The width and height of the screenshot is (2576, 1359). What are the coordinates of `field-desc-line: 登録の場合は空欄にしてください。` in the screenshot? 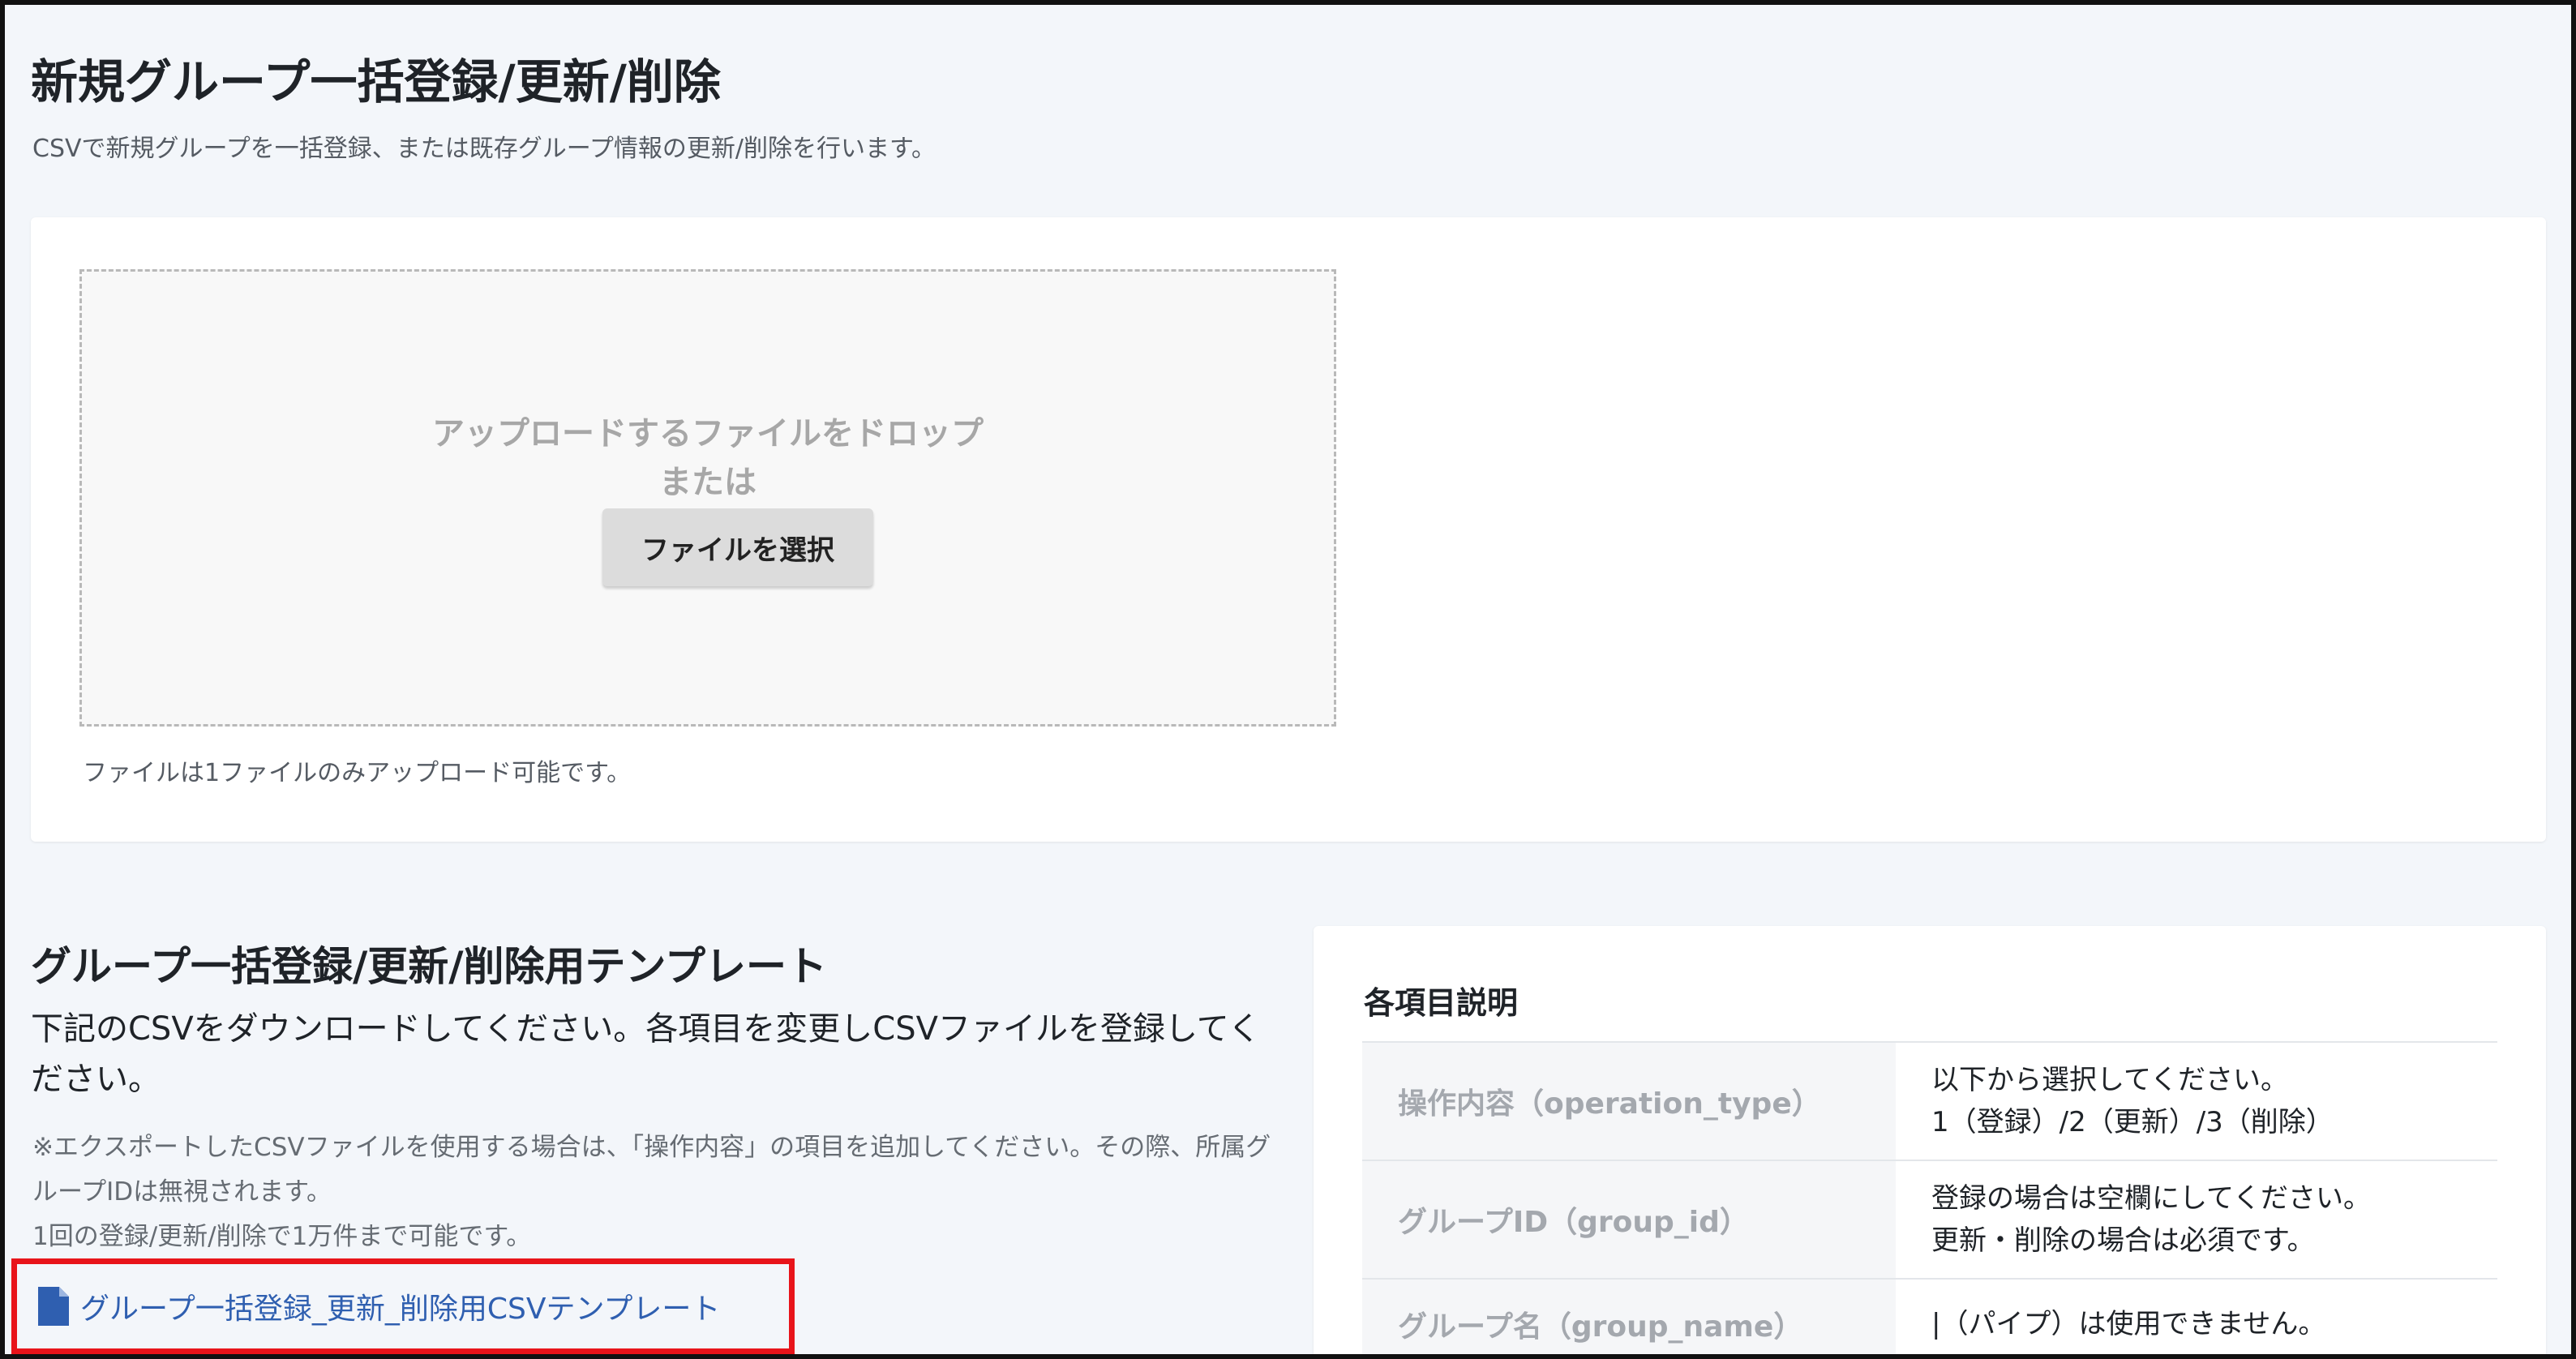 It's located at (2151, 1198).